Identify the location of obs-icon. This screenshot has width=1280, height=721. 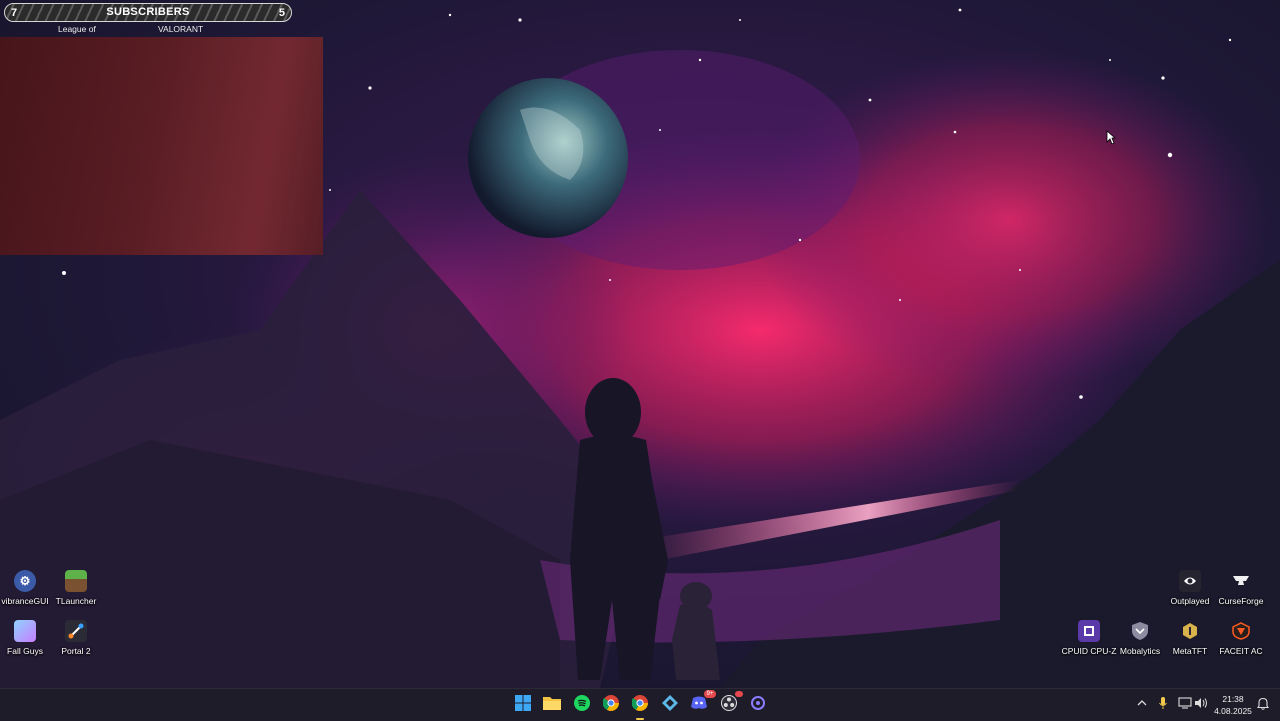
(729, 705).